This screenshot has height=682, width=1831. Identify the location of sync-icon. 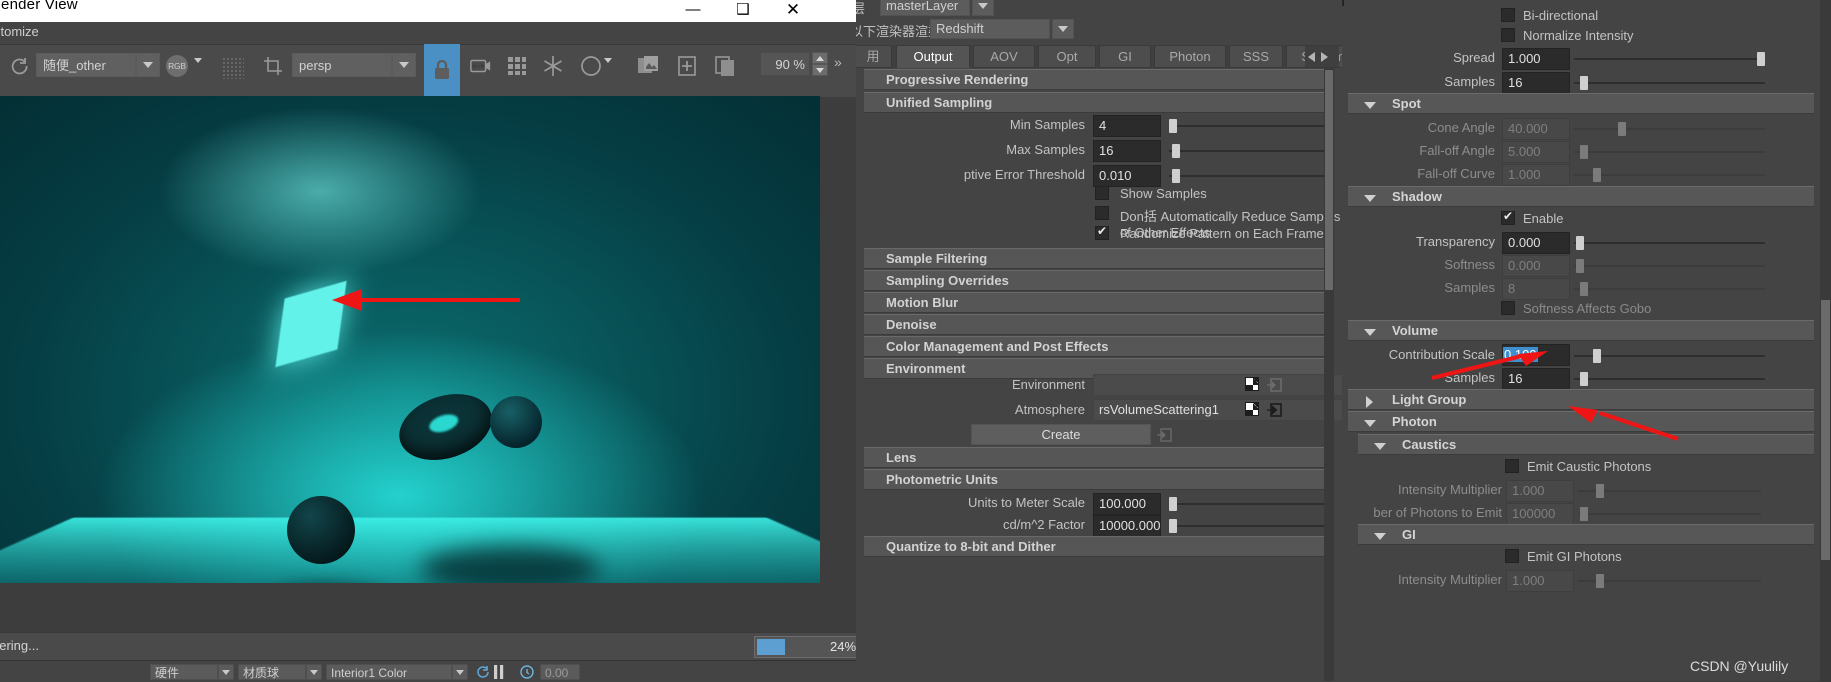
(483, 673).